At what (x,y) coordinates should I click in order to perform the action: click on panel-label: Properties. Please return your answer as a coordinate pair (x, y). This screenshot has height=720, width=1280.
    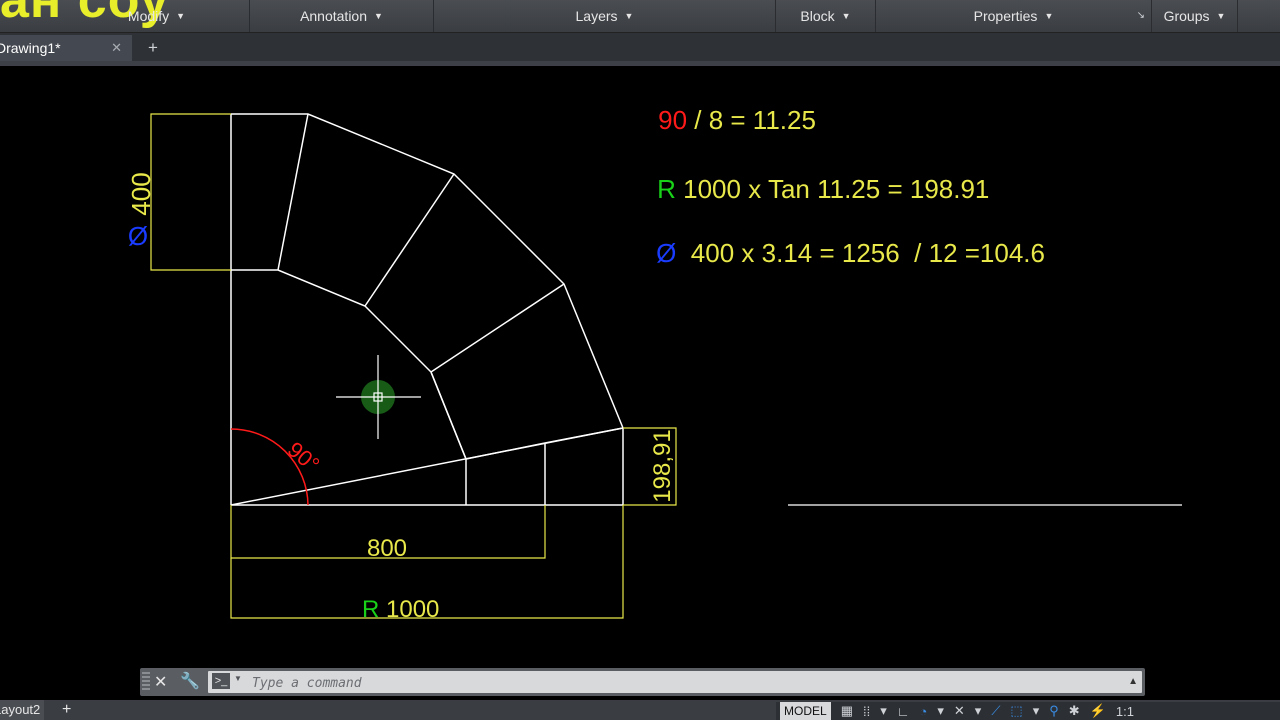
    Looking at the image, I should click on (1005, 16).